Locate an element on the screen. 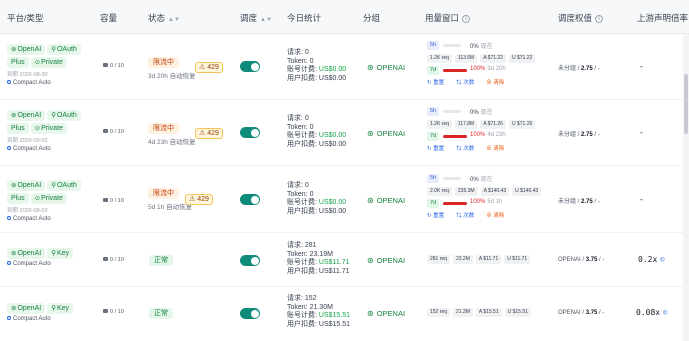 This screenshot has width=689, height=341. stat-account-cost: 账号计费: US$11.71 is located at coordinates (318, 263).